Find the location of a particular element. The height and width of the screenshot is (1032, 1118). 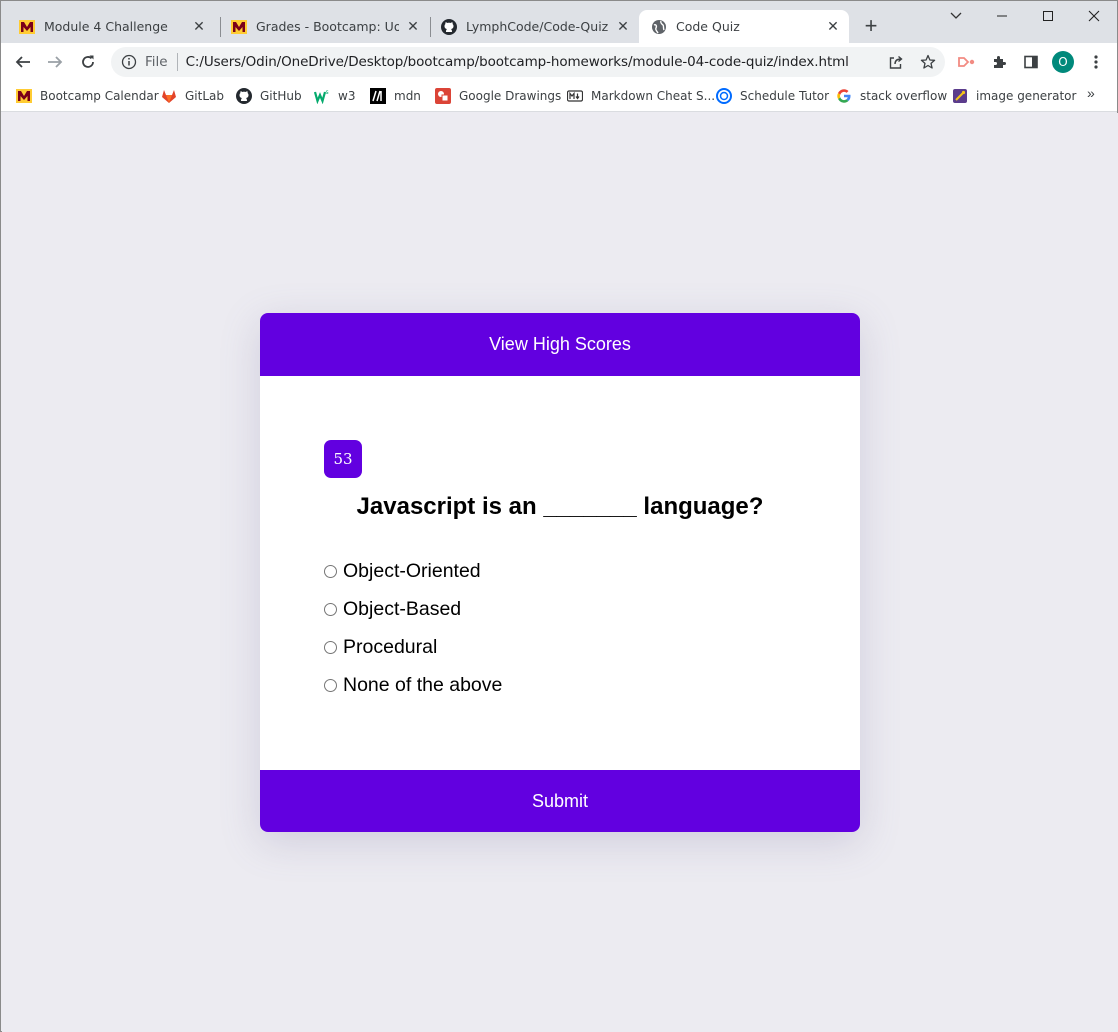

info-icon is located at coordinates (129, 62).